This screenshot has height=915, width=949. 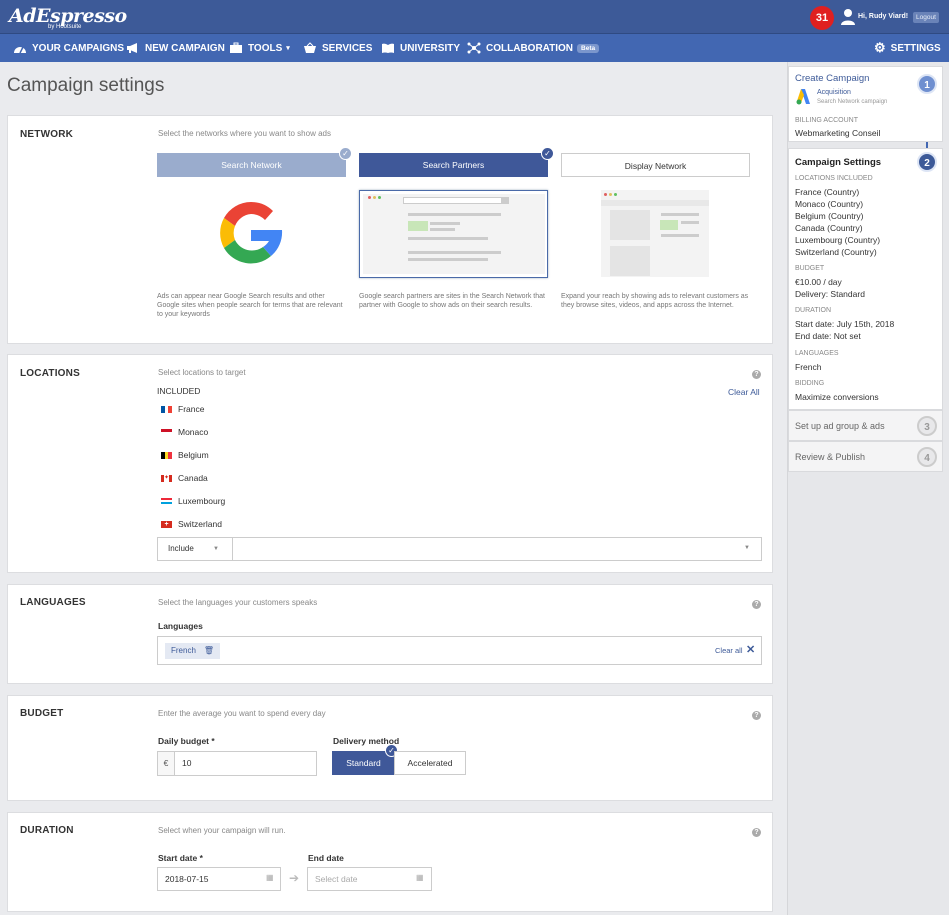 I want to click on end-date-value: End date: Not set, so click(x=828, y=336).